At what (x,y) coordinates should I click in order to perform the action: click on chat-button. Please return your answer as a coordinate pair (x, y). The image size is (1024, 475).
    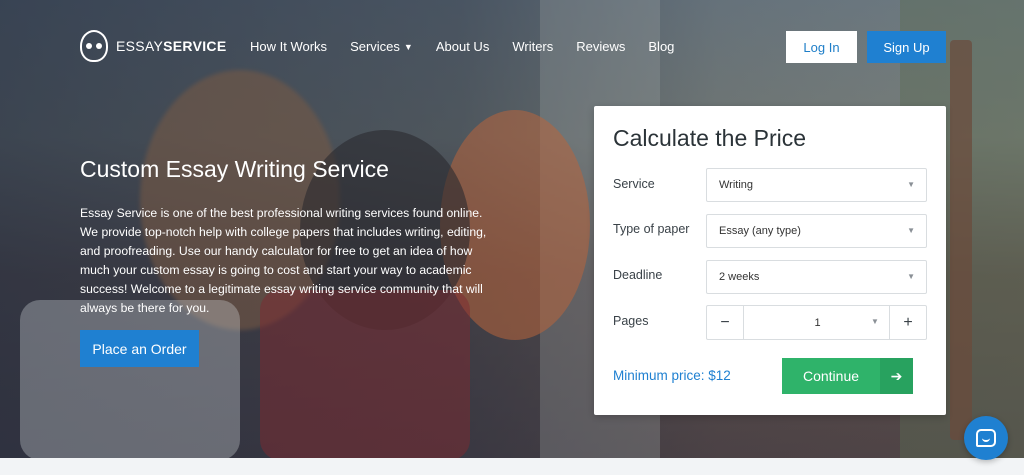
    Looking at the image, I should click on (986, 438).